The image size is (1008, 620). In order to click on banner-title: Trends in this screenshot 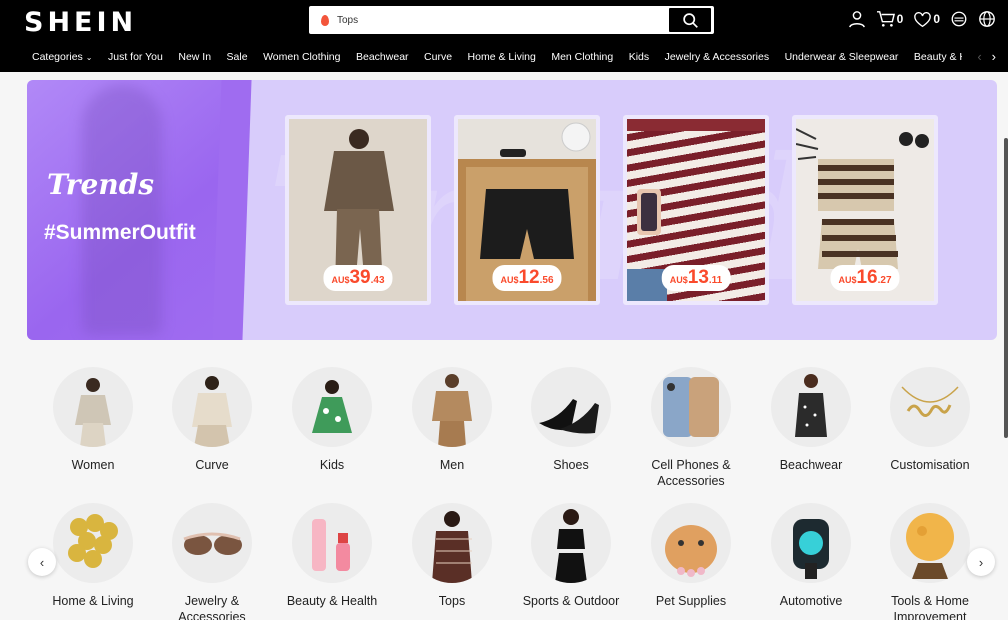, I will do `click(101, 184)`.